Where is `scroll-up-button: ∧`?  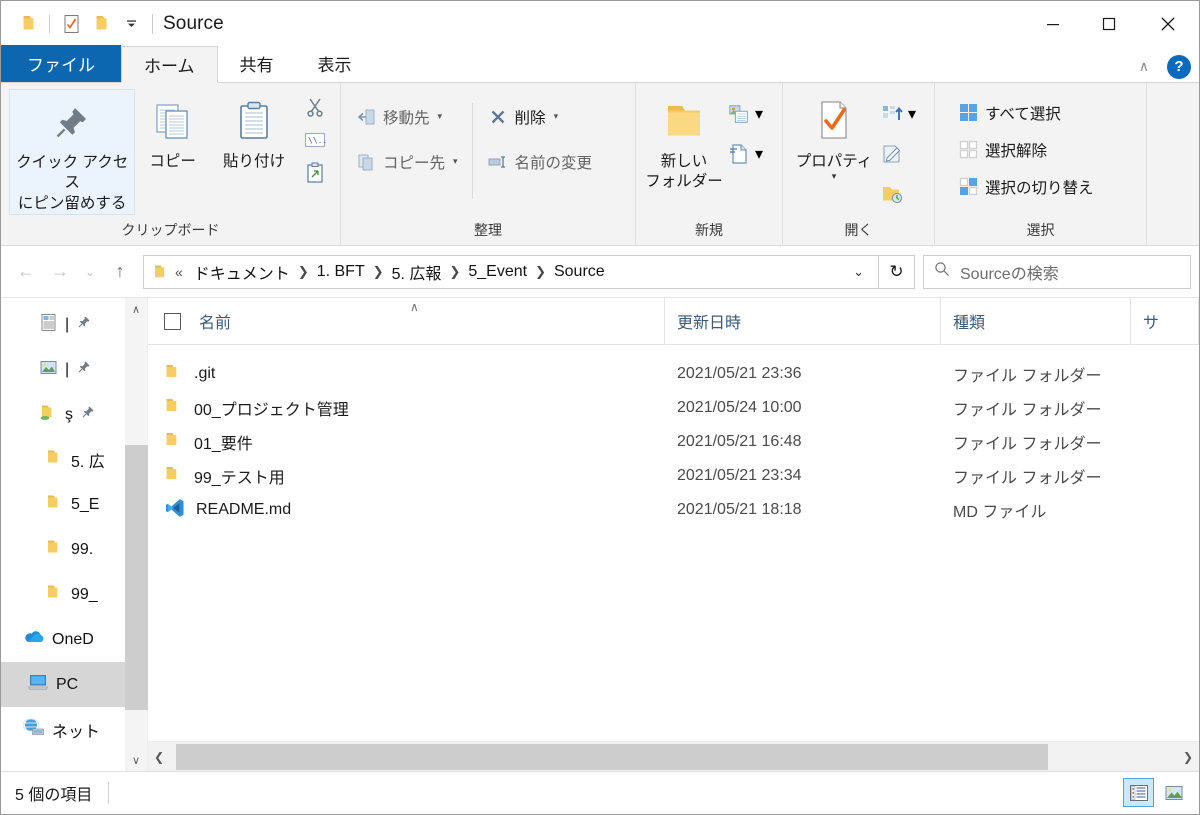 scroll-up-button: ∧ is located at coordinates (136, 309).